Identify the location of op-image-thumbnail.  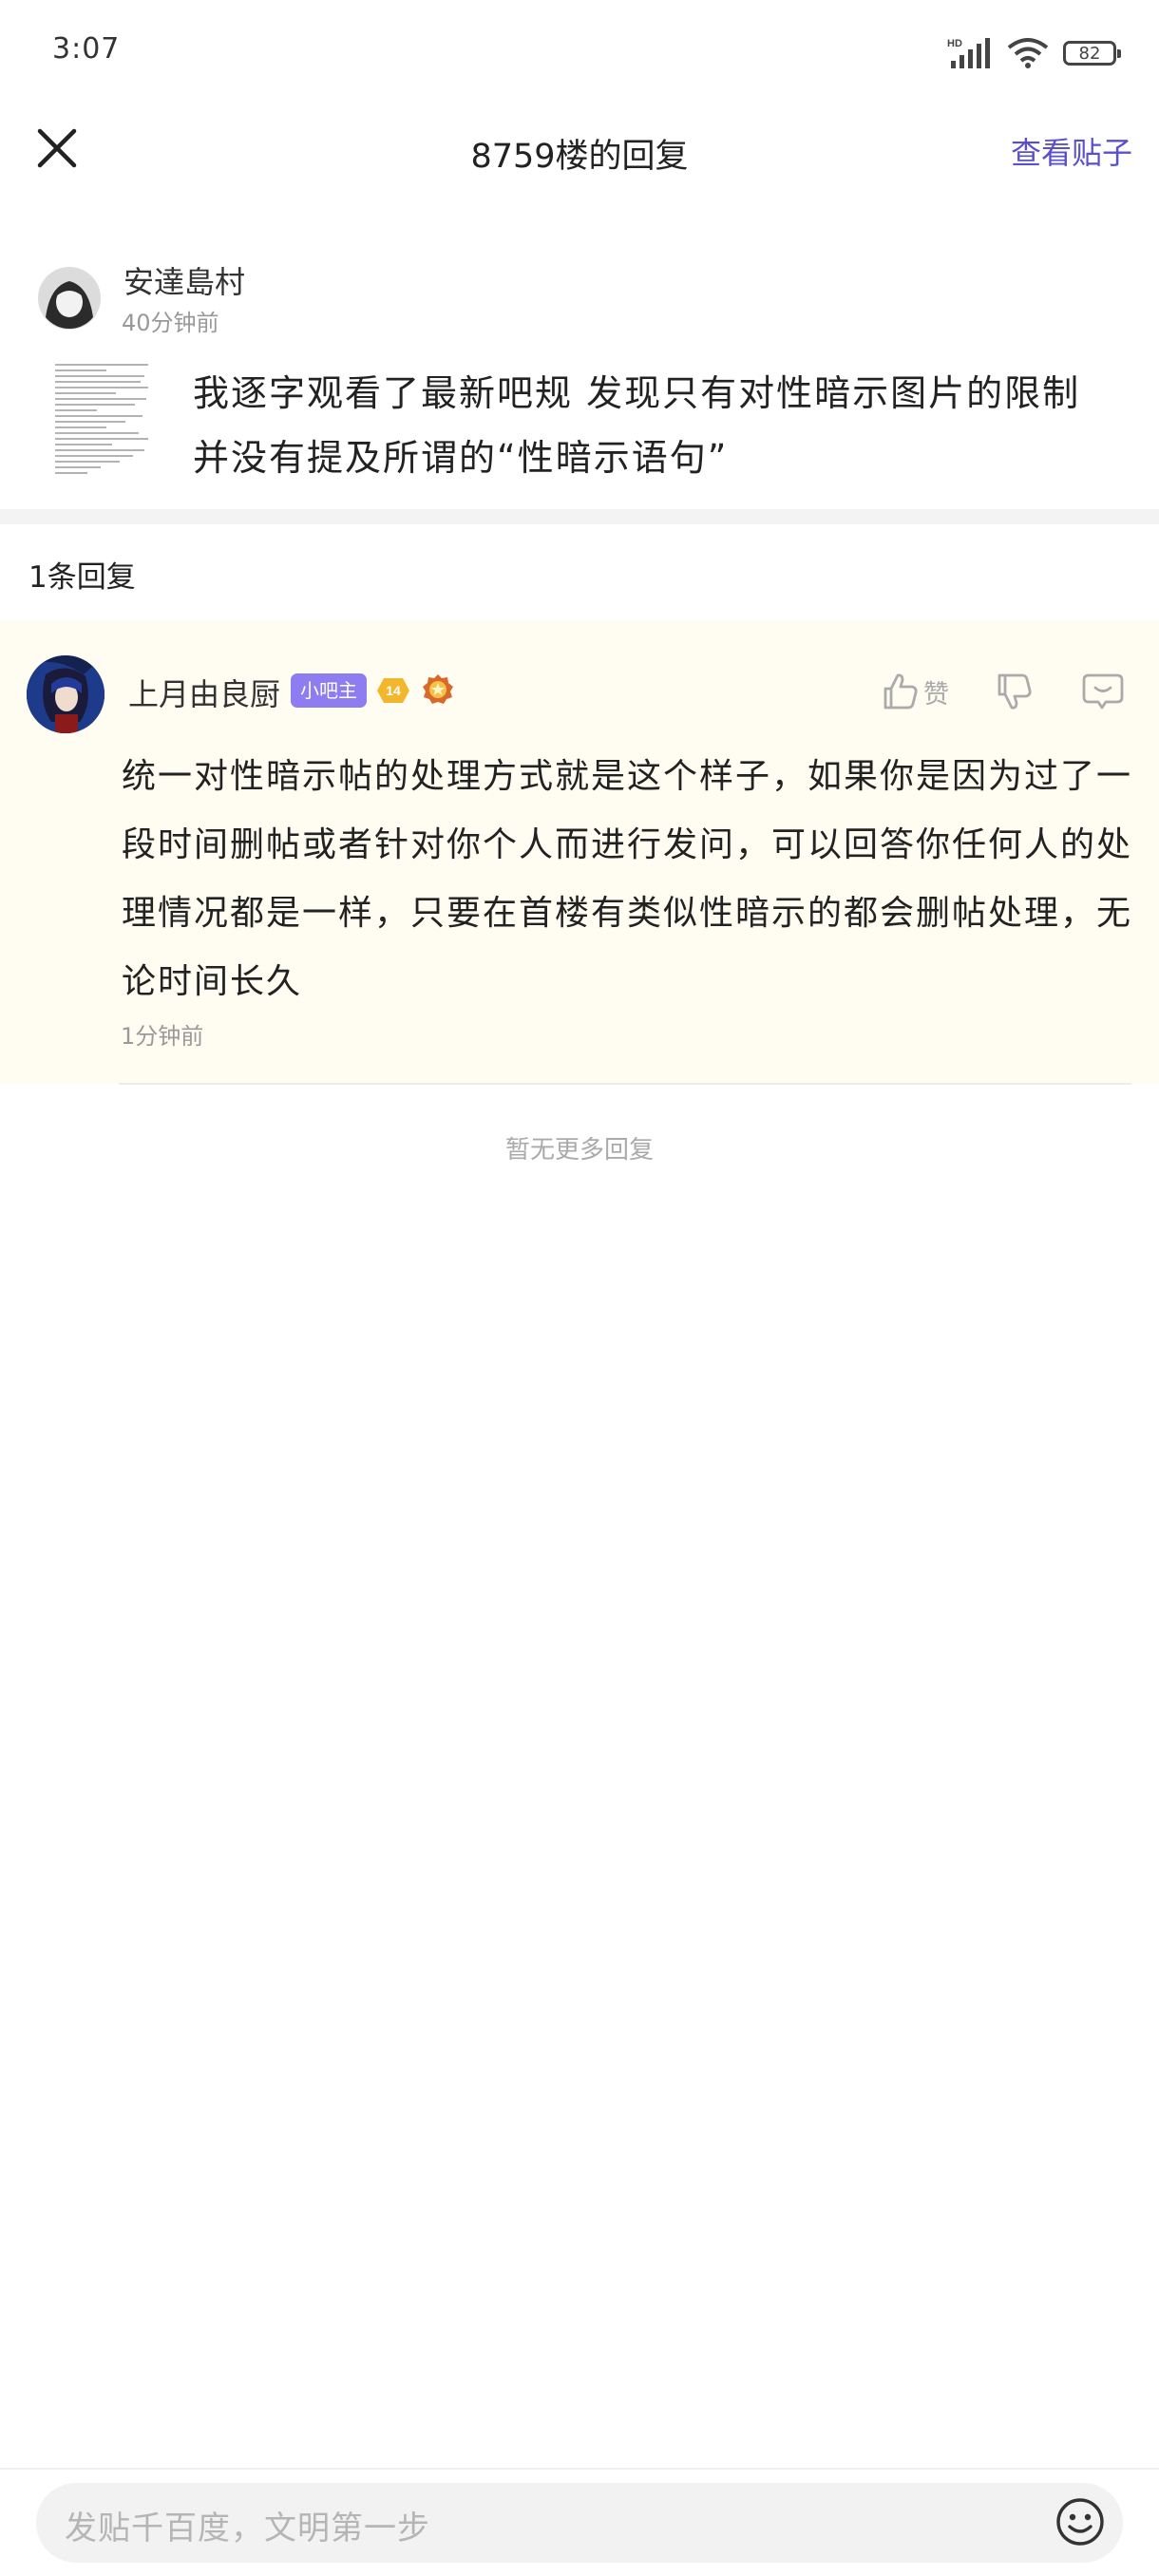
(101, 420).